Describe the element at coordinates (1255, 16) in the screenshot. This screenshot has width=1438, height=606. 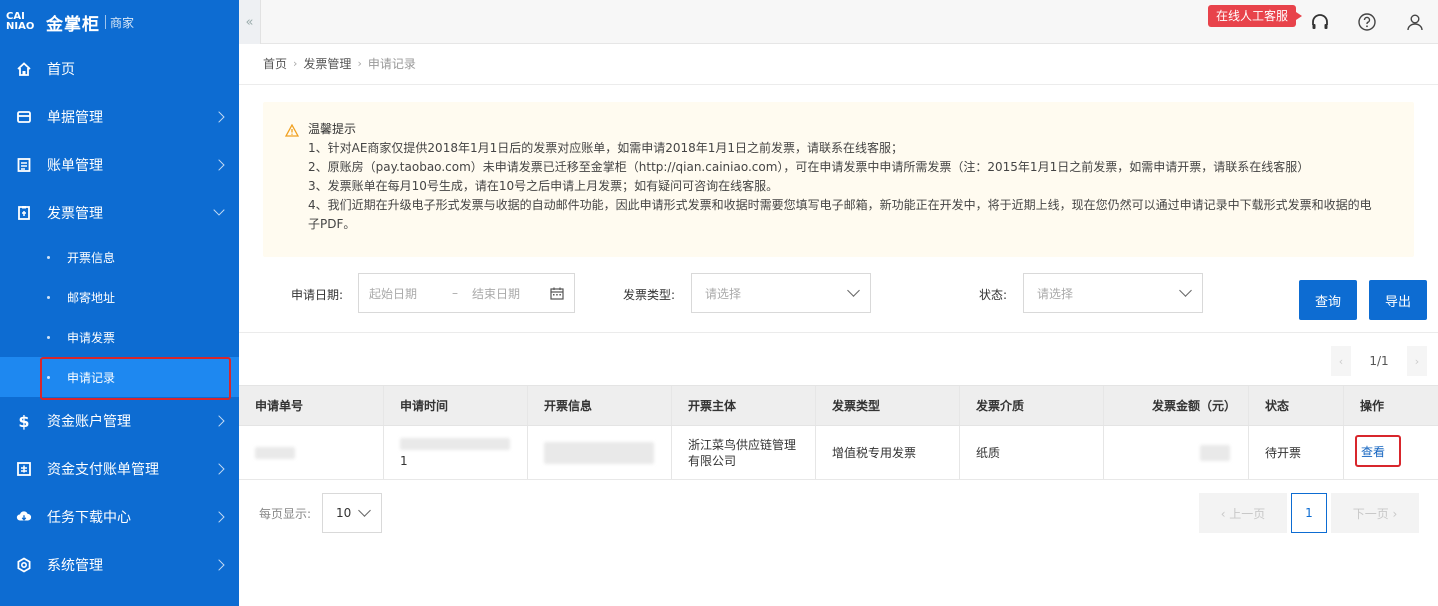
I see `online-service-button: 在线人工客服` at that location.